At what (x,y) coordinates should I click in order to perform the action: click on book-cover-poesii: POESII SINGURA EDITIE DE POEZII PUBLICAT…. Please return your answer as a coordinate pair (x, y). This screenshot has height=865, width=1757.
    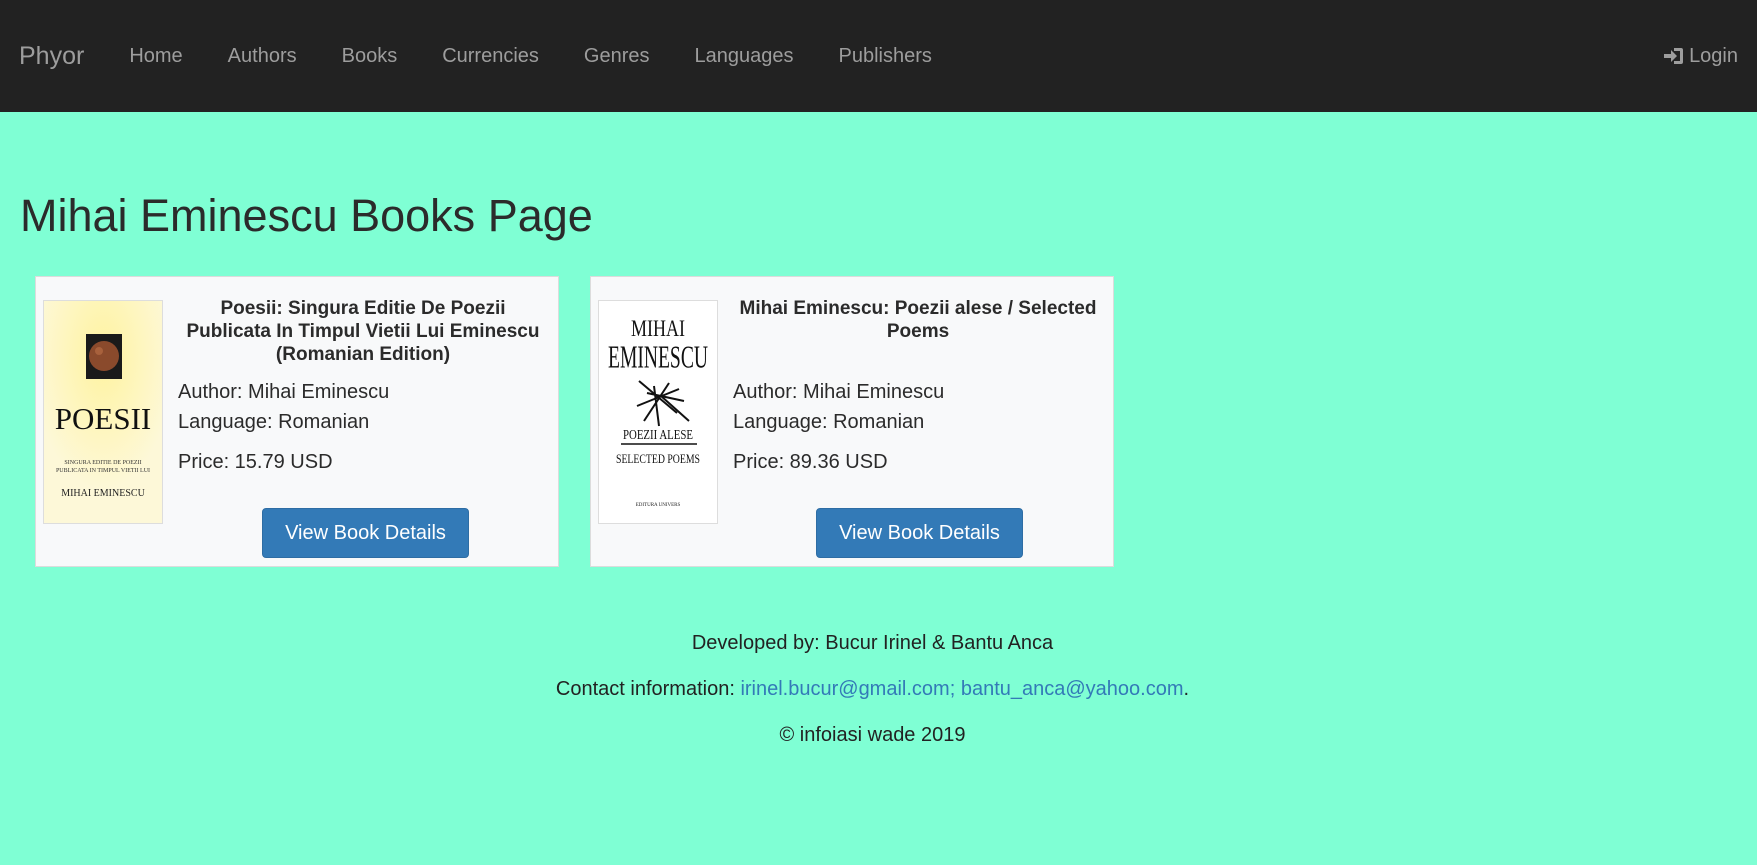
    Looking at the image, I should click on (103, 412).